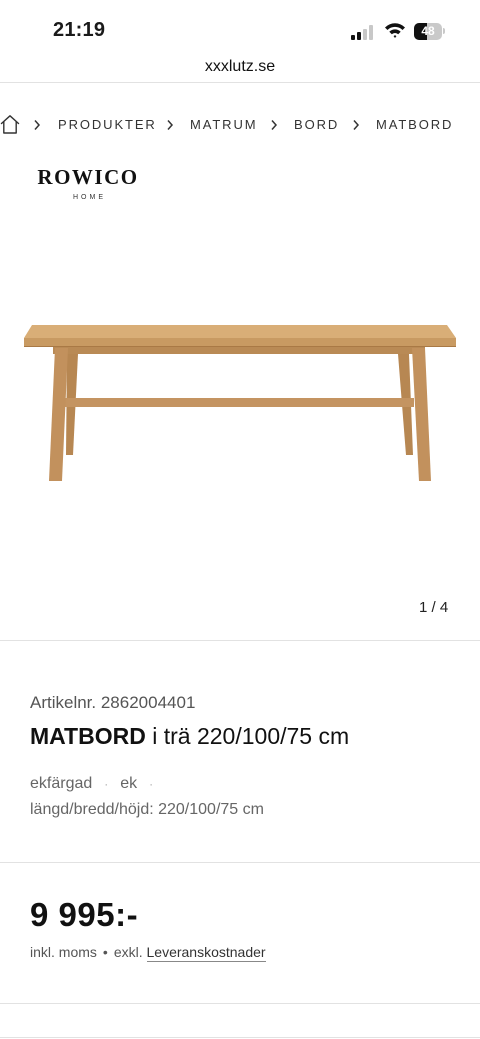  I want to click on image-counter: 1 / 4, so click(434, 607).